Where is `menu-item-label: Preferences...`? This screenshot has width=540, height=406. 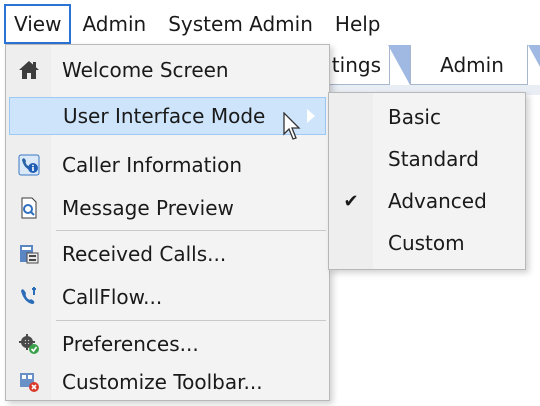
menu-item-label: Preferences... is located at coordinates (130, 344).